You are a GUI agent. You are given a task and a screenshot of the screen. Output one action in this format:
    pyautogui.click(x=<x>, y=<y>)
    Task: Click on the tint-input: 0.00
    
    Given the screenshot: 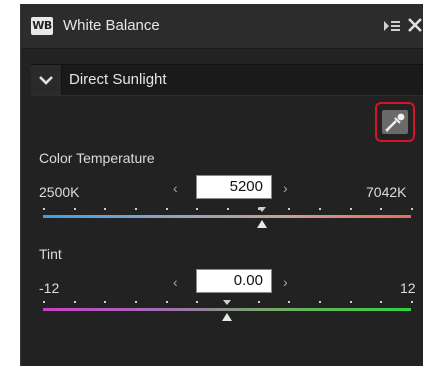 What is the action you would take?
    pyautogui.click(x=234, y=281)
    